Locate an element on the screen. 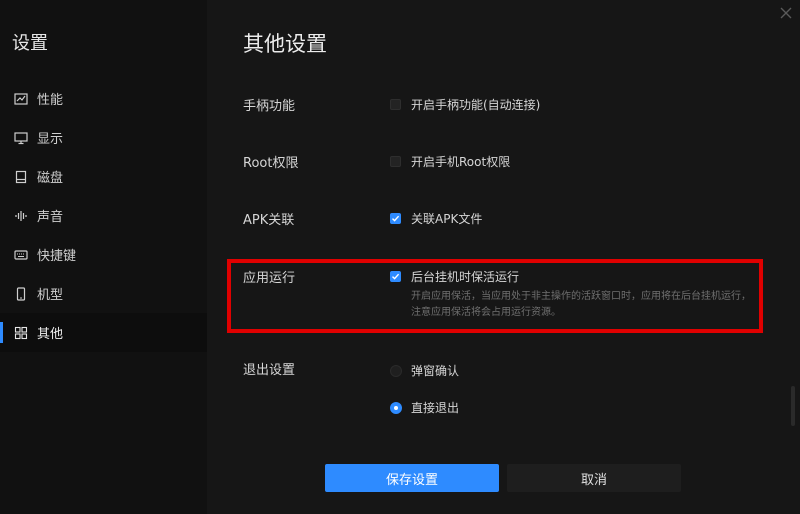  keyboard-icon is located at coordinates (21, 255).